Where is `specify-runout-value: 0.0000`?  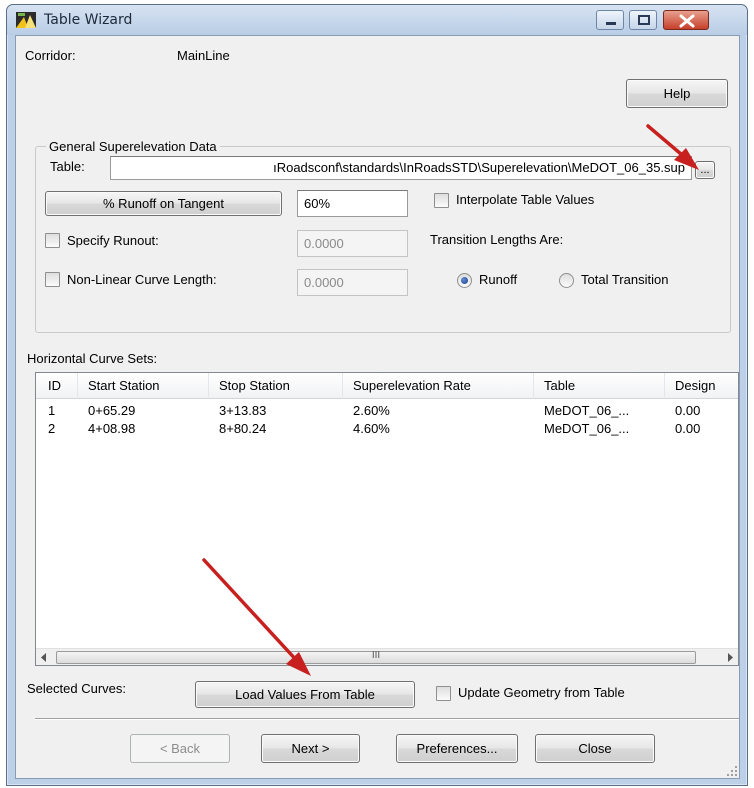
specify-runout-value: 0.0000 is located at coordinates (324, 243).